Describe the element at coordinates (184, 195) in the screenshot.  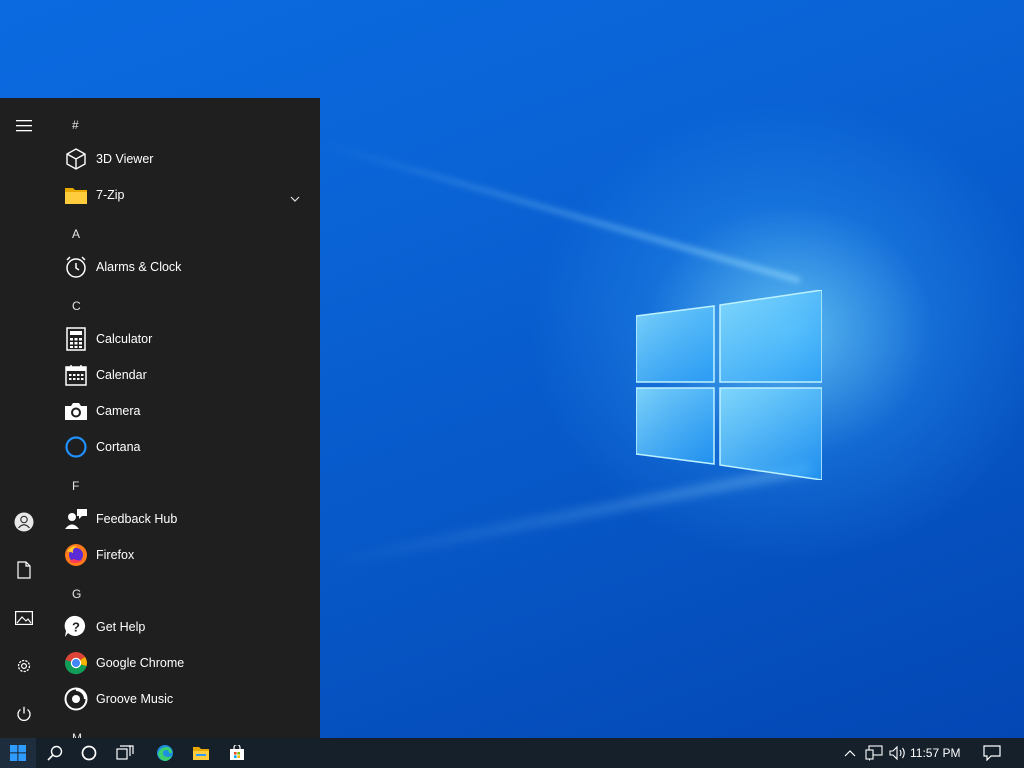
I see `app-item-7-zip: 7-Zip` at that location.